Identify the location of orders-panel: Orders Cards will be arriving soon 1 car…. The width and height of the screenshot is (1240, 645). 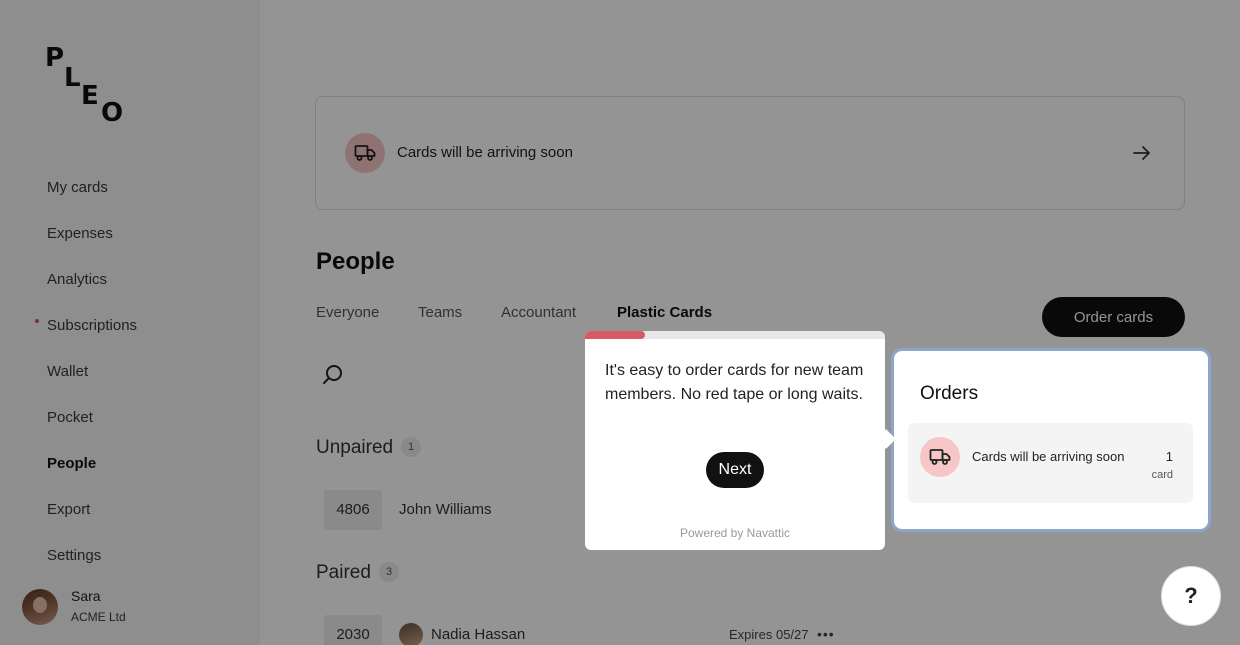
(1051, 440).